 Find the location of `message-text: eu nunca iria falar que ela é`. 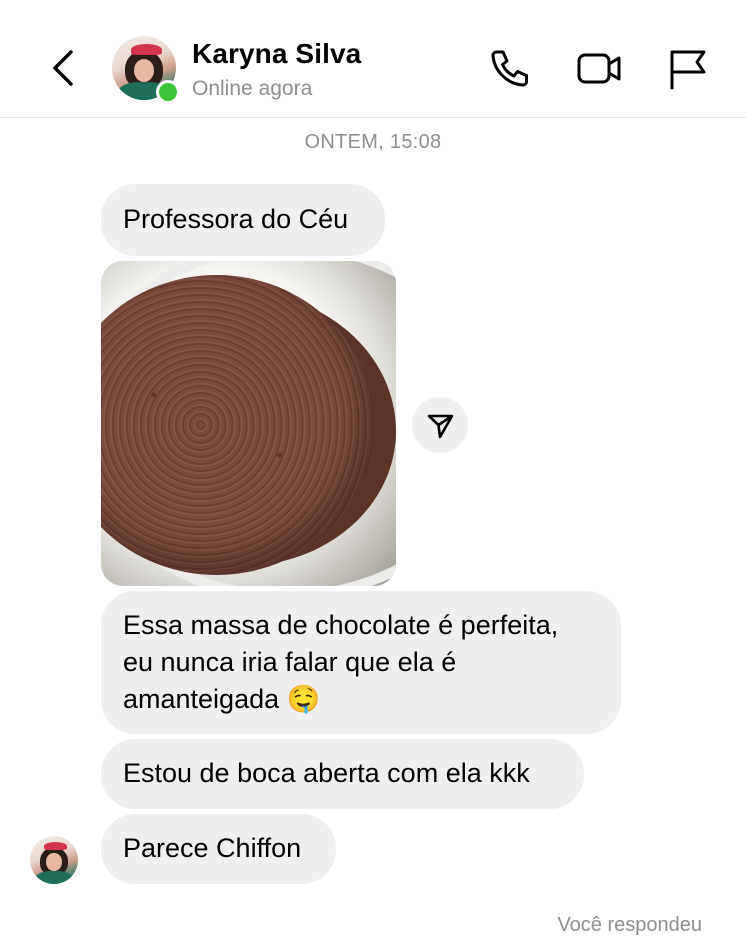

message-text: eu nunca iria falar que ela é is located at coordinates (290, 662).